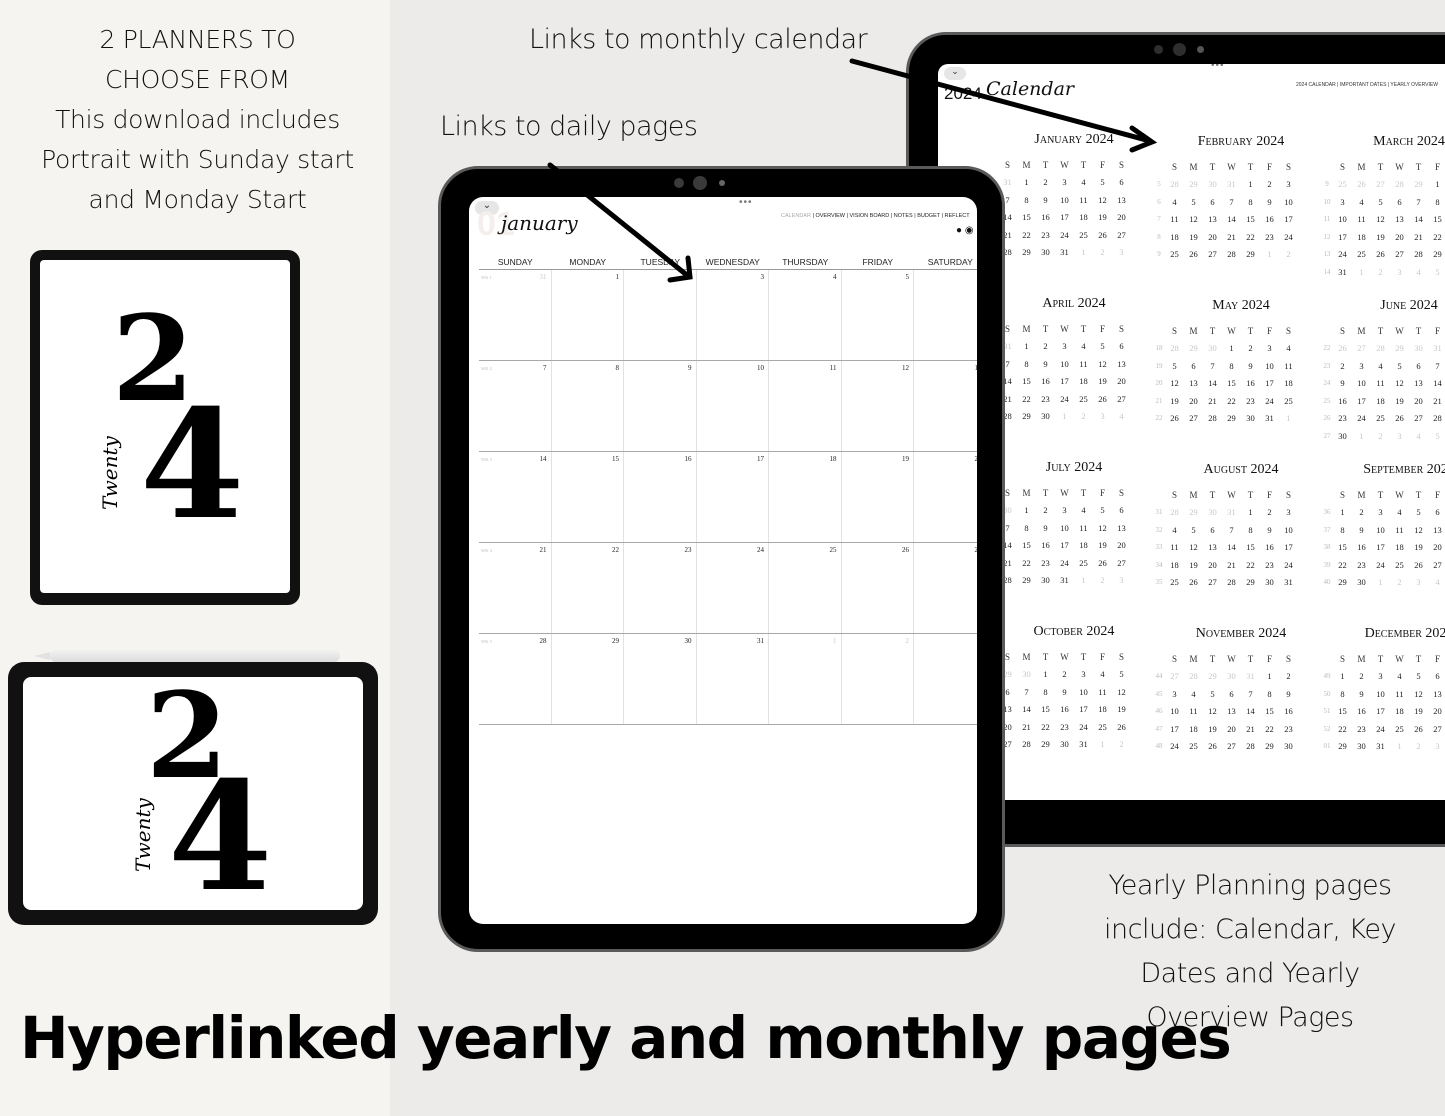 This screenshot has width=1445, height=1116. Describe the element at coordinates (545, 368) in the screenshot. I see `day-number: 7` at that location.